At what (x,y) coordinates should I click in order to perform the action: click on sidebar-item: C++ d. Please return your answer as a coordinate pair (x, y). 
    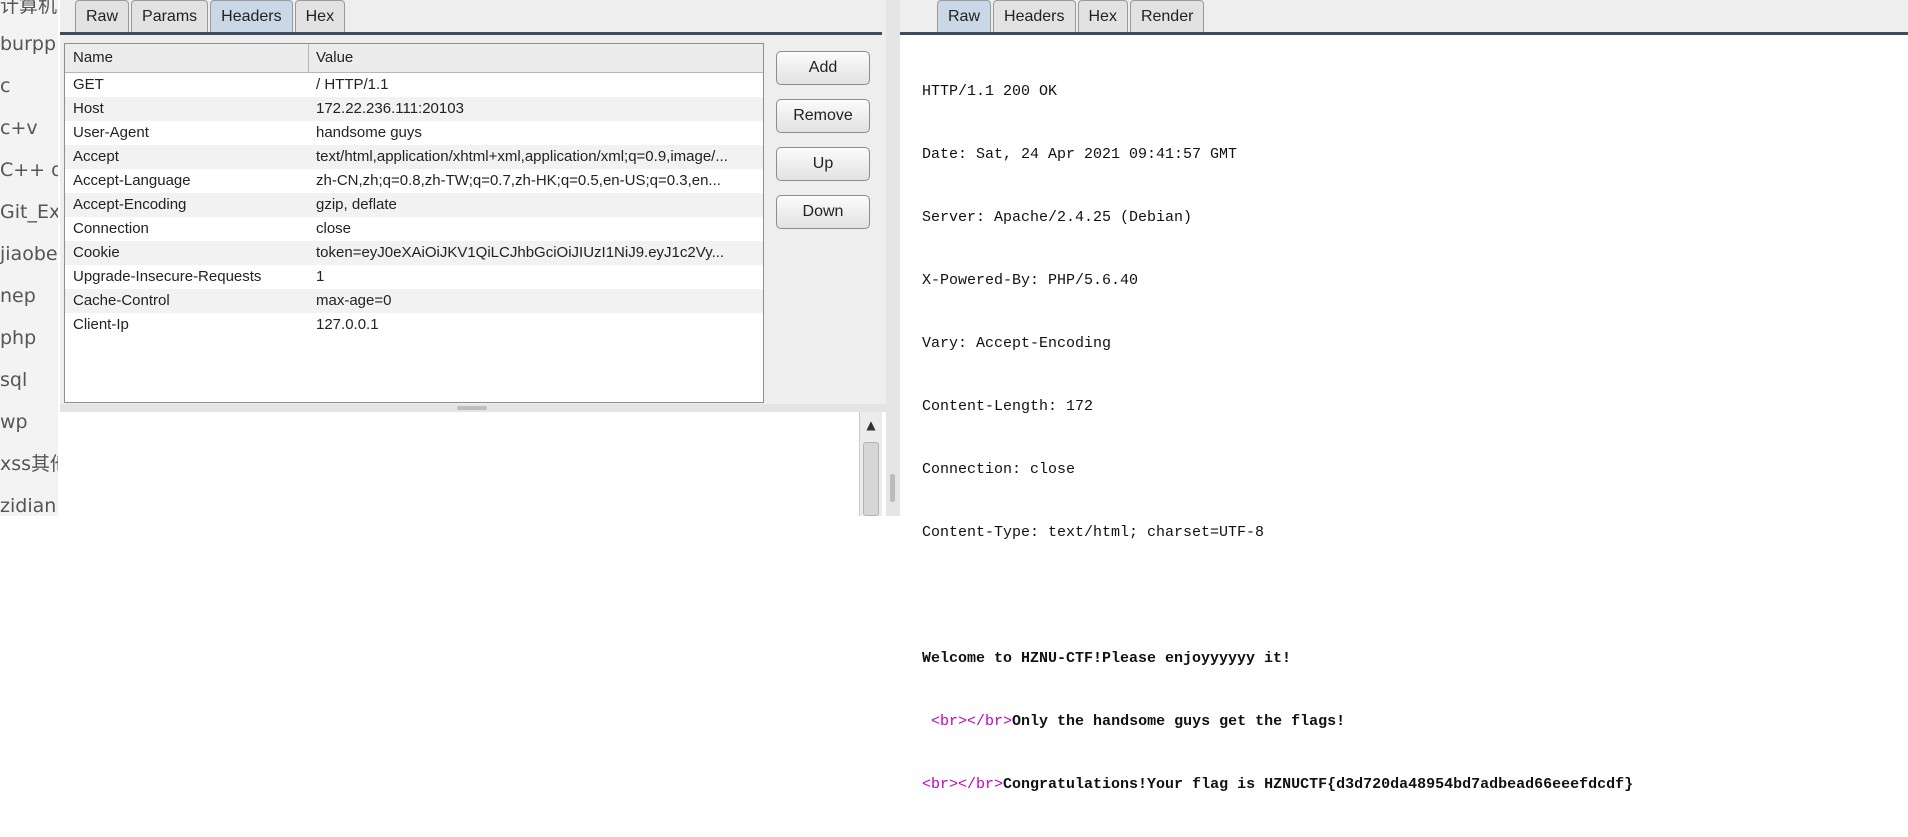
    Looking at the image, I should click on (29, 170).